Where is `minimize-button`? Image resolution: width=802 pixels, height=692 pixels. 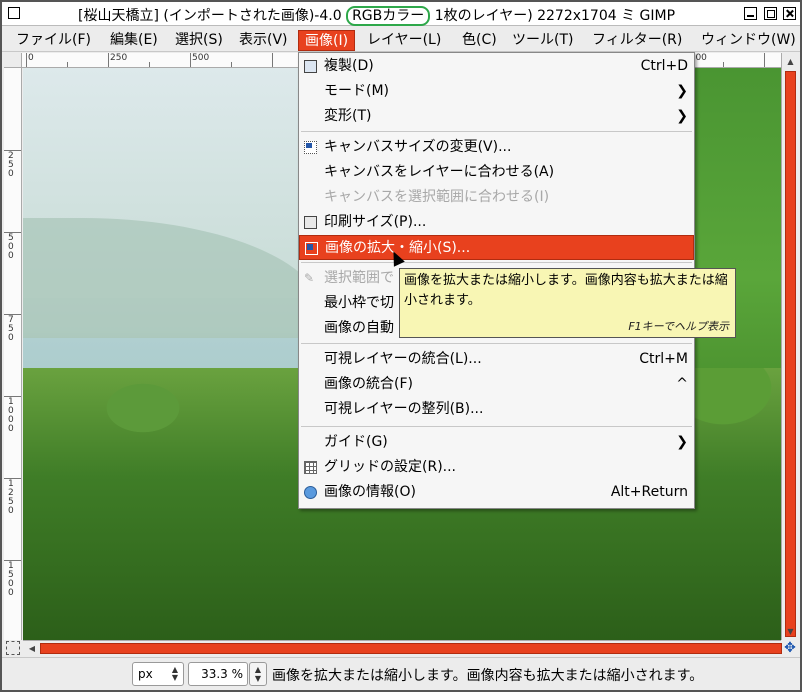
minimize-button is located at coordinates (750, 13).